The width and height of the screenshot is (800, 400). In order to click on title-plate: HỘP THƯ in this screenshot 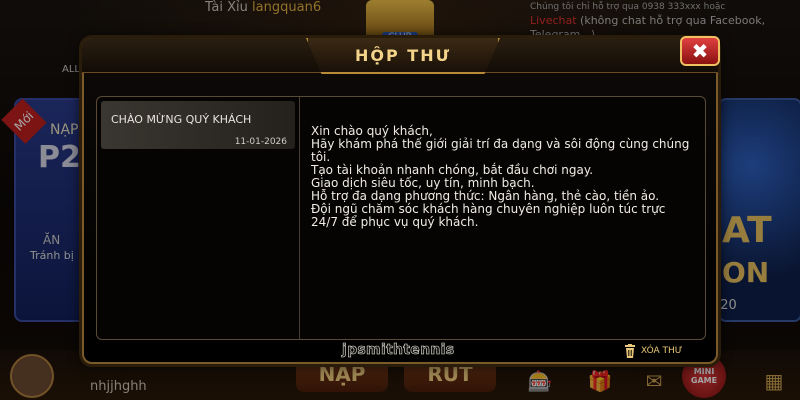, I will do `click(403, 56)`.